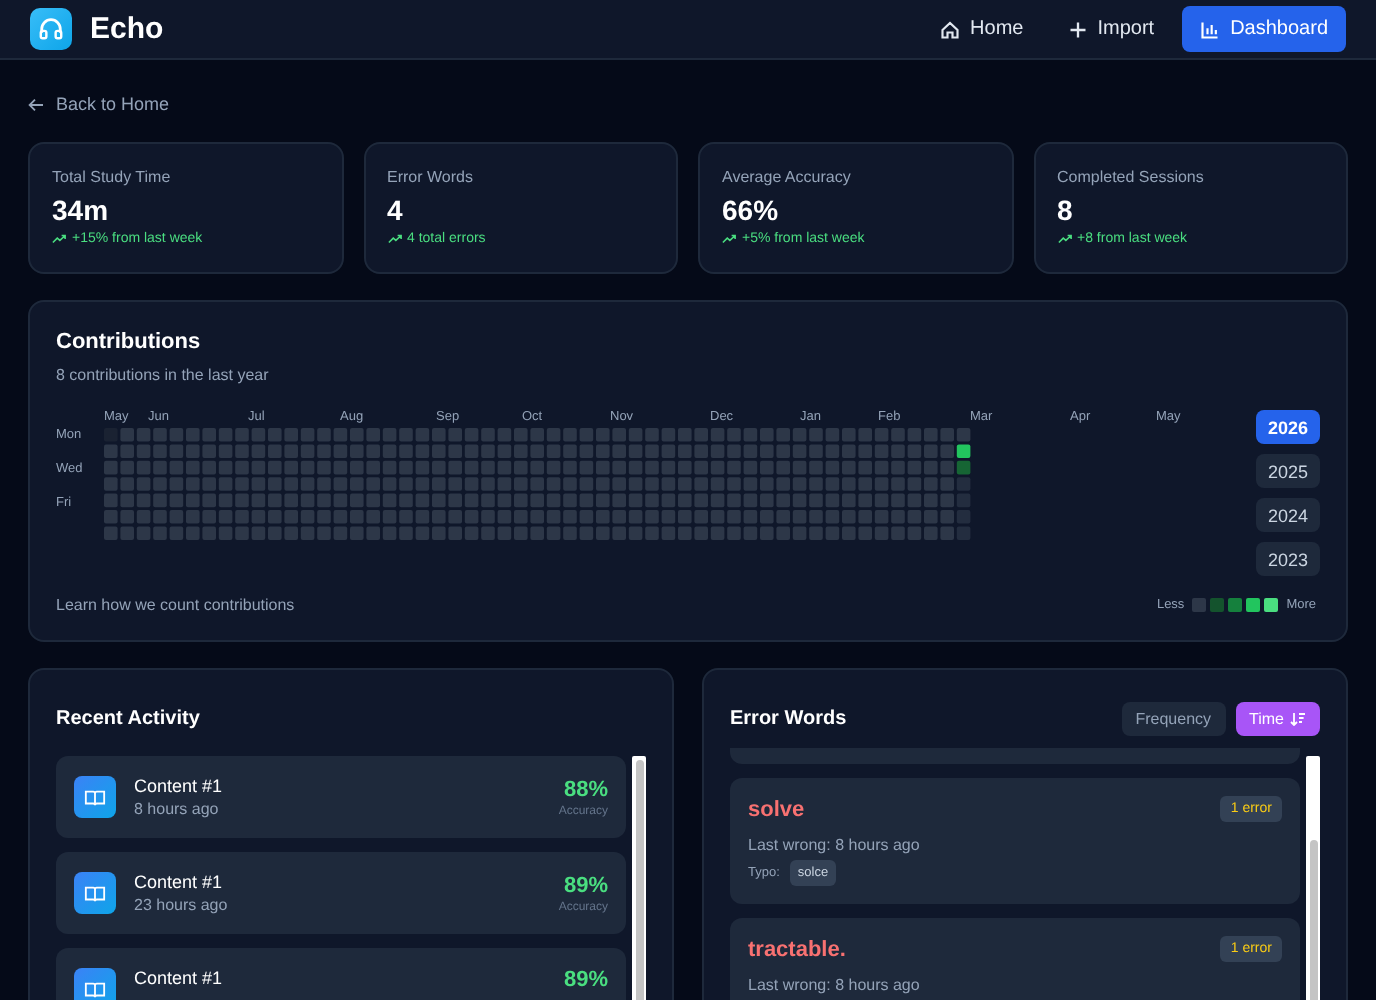 This screenshot has height=1000, width=1376. Describe the element at coordinates (788, 718) in the screenshot. I see `panel-title: Error Words` at that location.